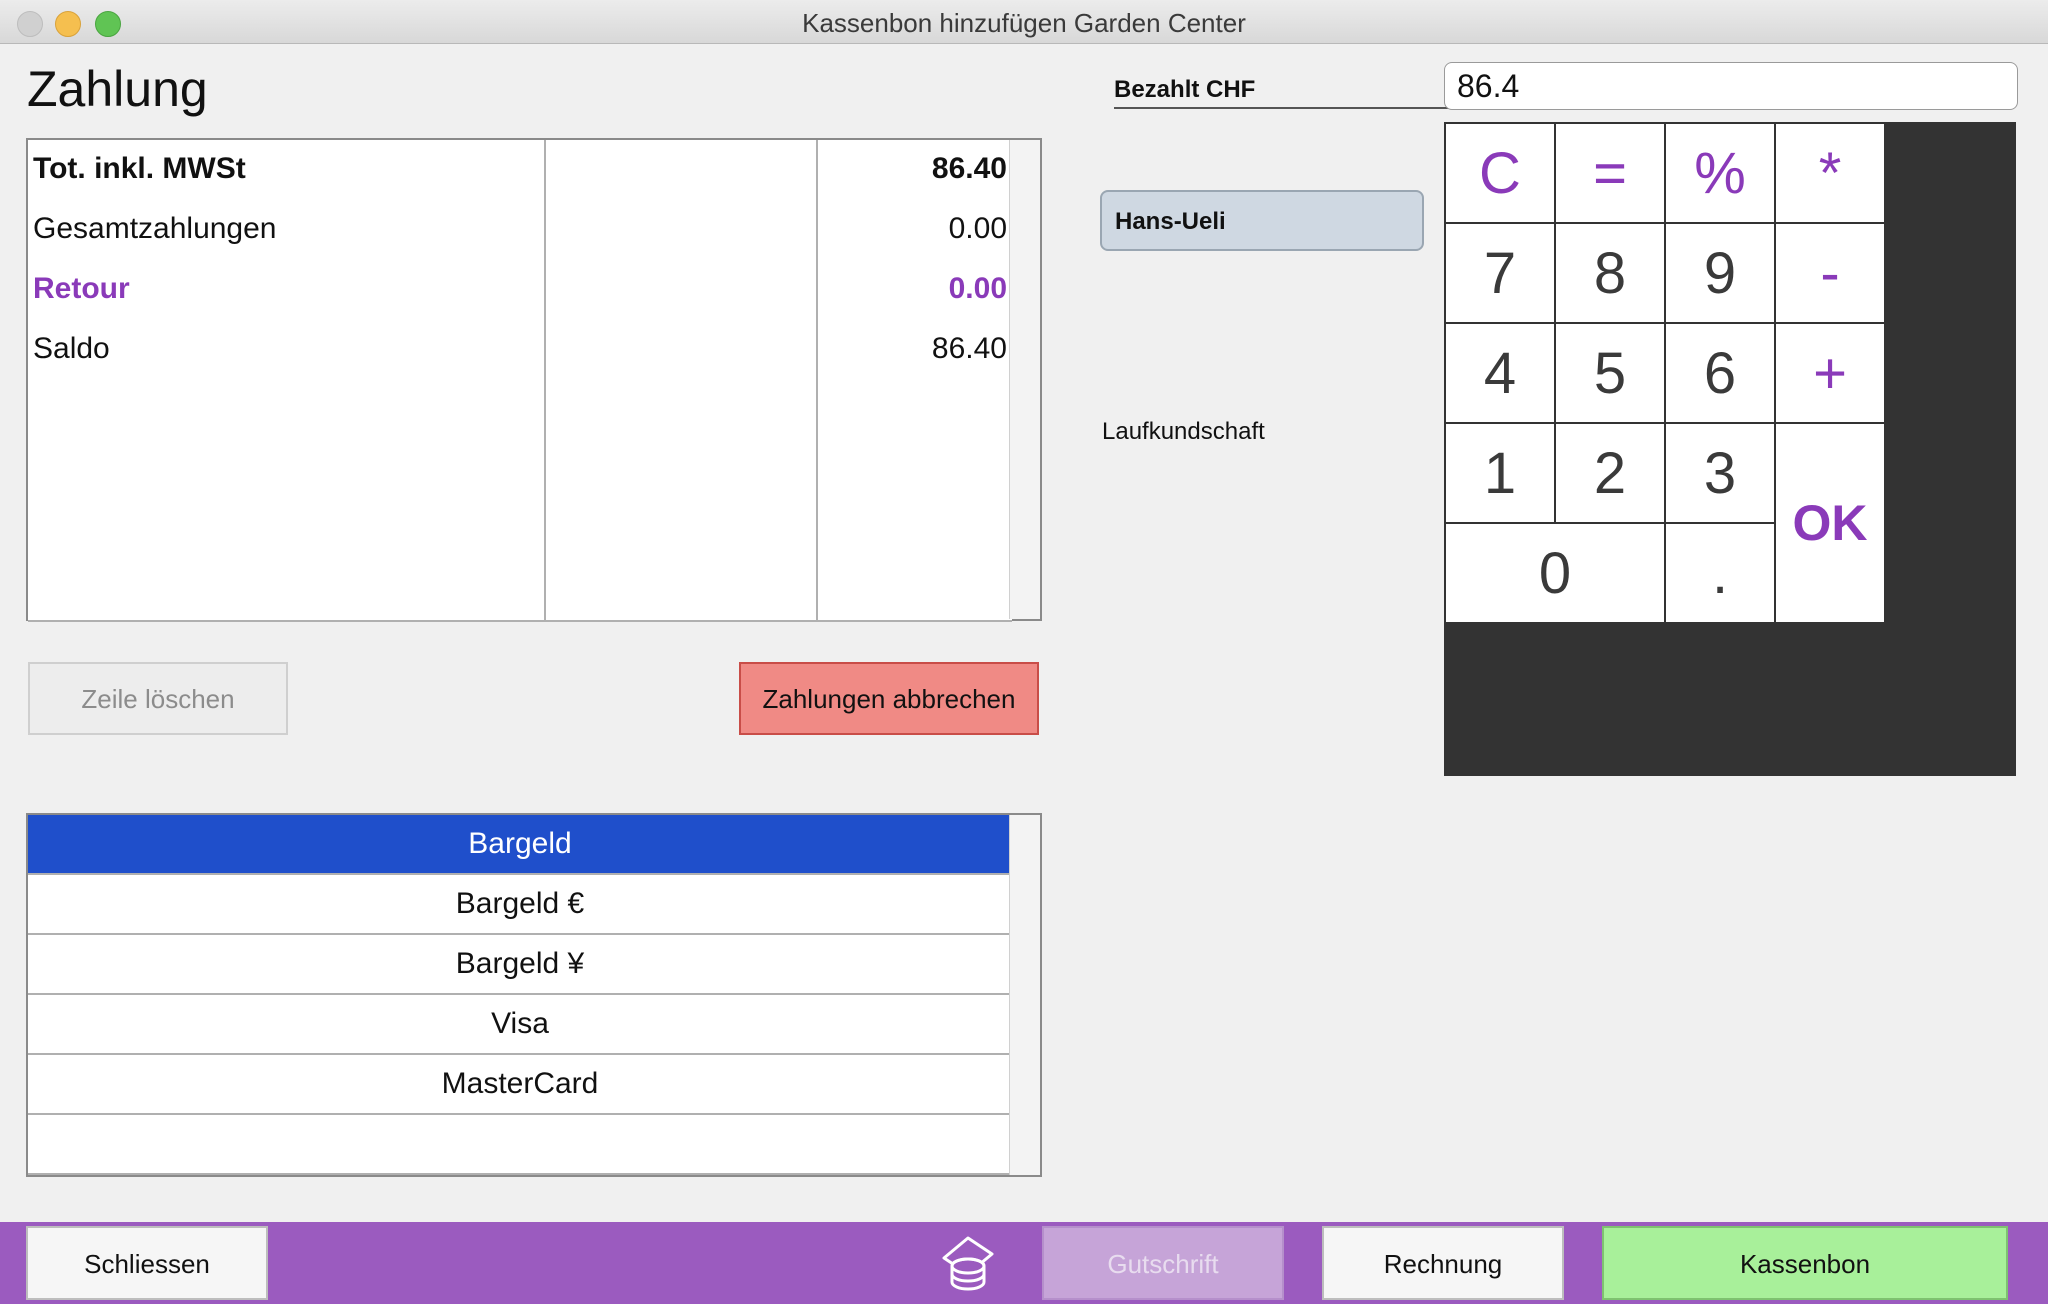 The image size is (2048, 1304). Describe the element at coordinates (1500, 373) in the screenshot. I see `digit-4-key: 4` at that location.